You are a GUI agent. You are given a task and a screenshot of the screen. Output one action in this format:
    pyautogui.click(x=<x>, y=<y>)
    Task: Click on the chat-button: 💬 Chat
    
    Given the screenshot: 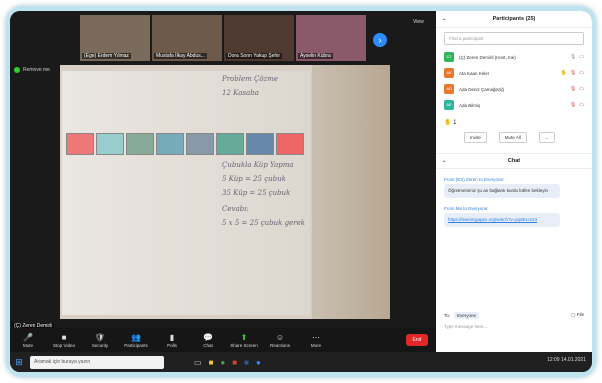 What is the action you would take?
    pyautogui.click(x=208, y=340)
    